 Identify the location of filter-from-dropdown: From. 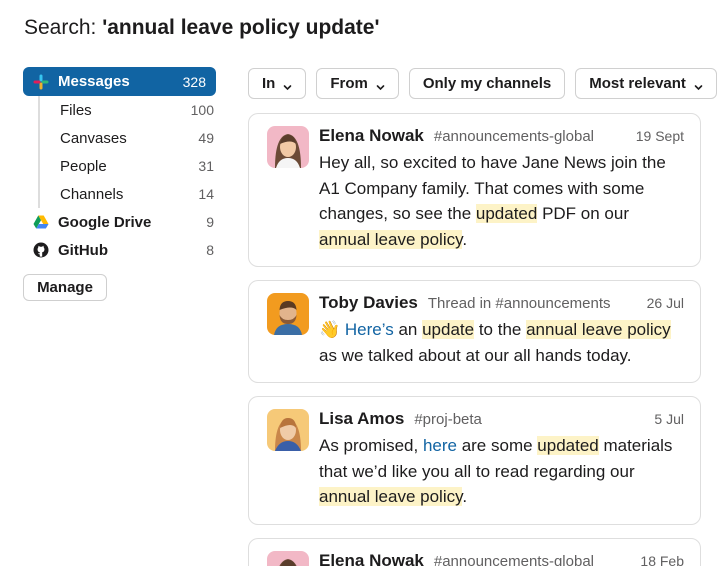
(357, 83).